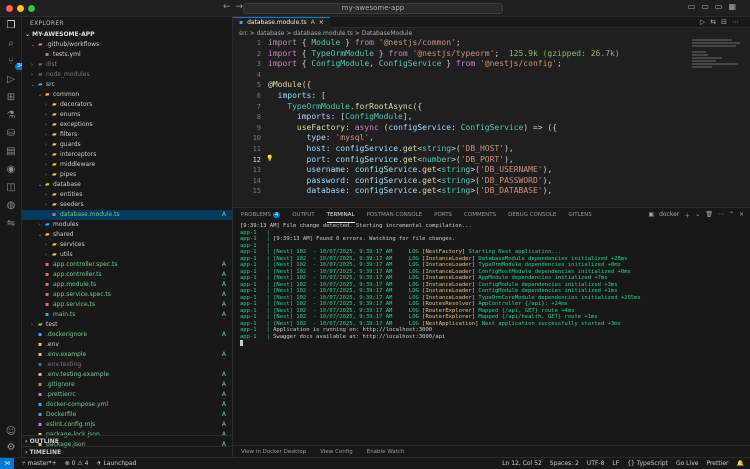  What do you see at coordinates (11, 448) in the screenshot?
I see `settings-gear-icon: ⚙` at bounding box center [11, 448].